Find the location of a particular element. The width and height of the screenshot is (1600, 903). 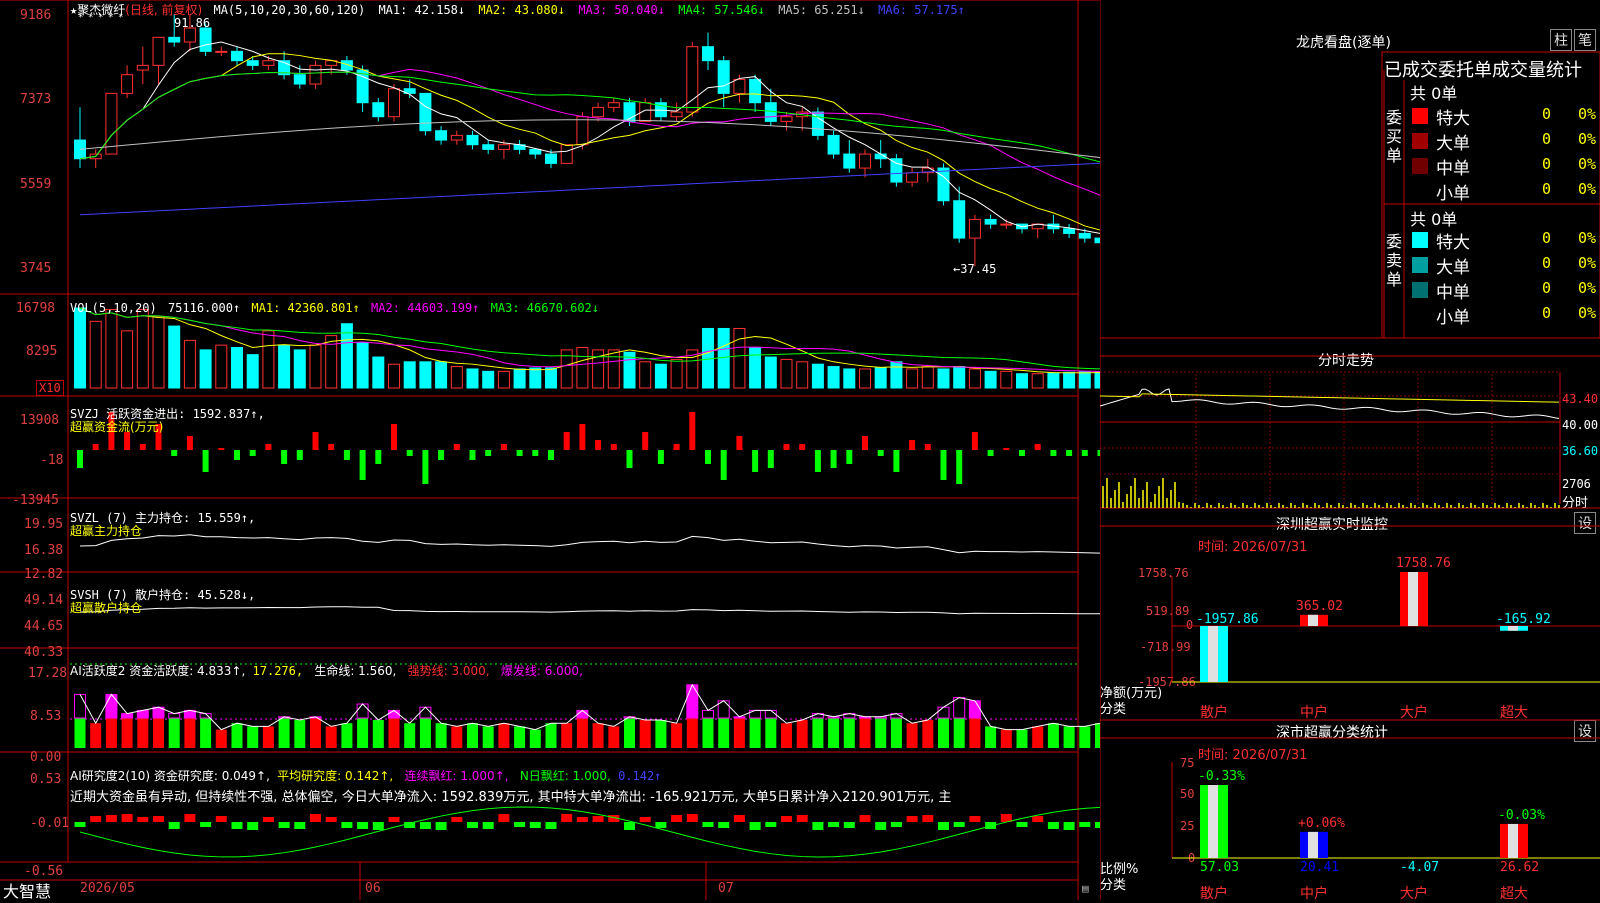

period-label: (日线, 前复权) is located at coordinates (163, 10).